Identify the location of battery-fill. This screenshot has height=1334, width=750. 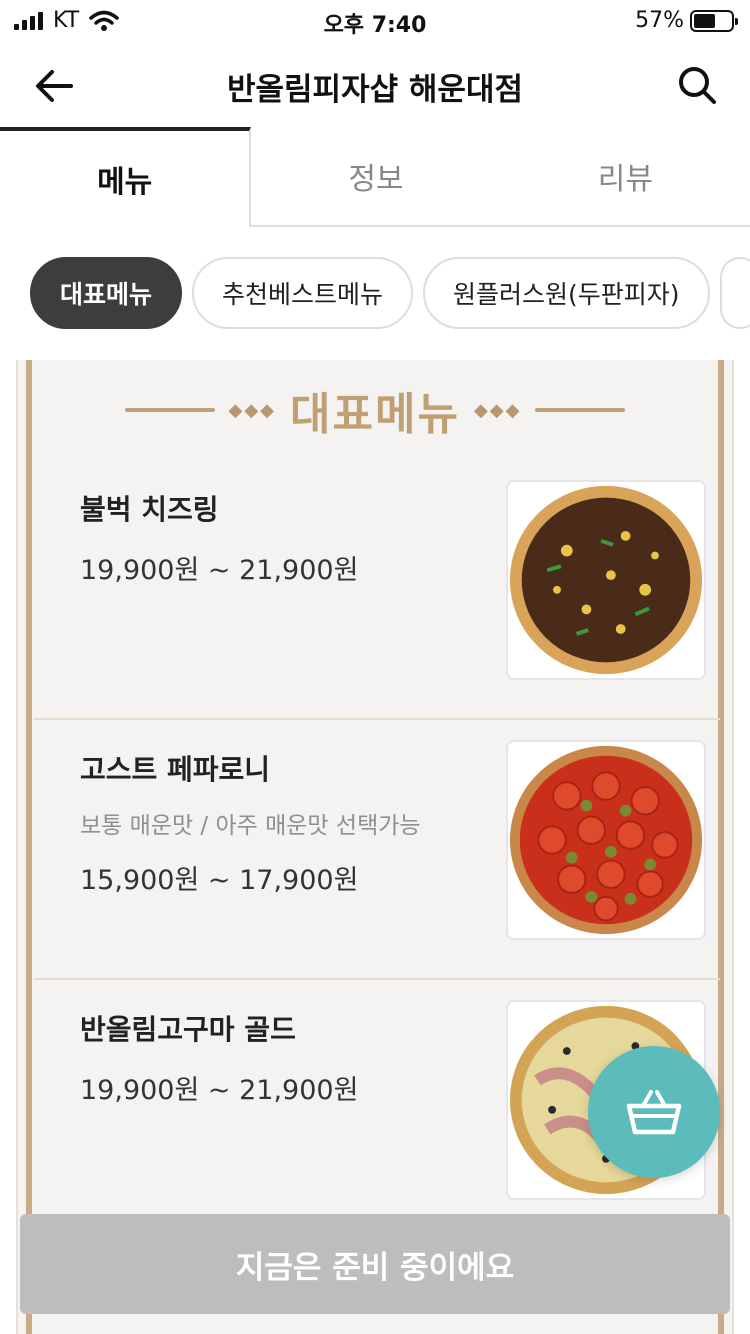
(704, 20).